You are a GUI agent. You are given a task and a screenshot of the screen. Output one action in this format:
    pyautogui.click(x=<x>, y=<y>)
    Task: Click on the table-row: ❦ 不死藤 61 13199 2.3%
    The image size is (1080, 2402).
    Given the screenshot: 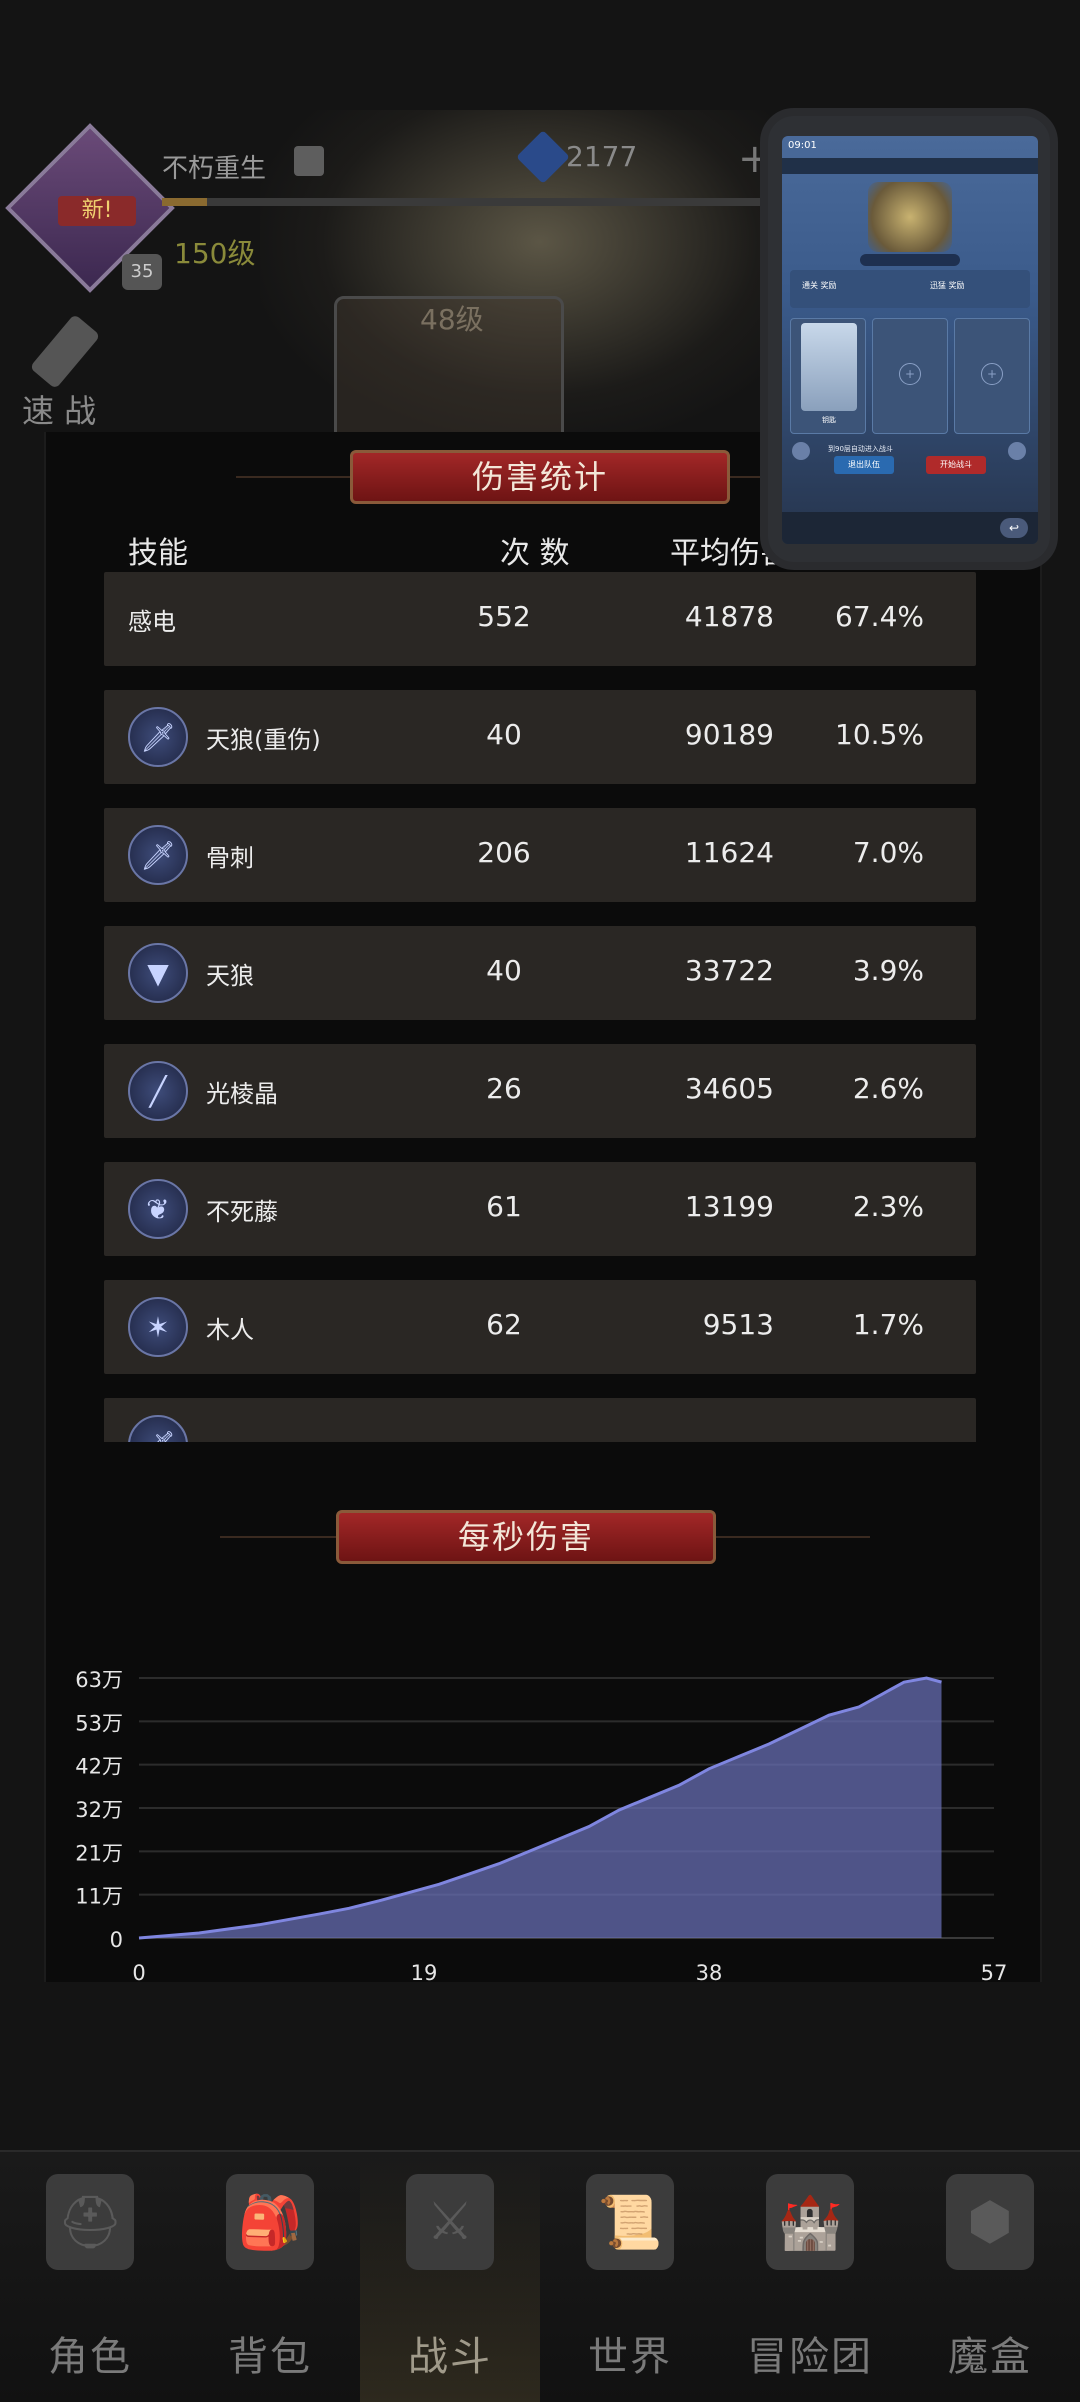 What is the action you would take?
    pyautogui.click(x=540, y=1209)
    